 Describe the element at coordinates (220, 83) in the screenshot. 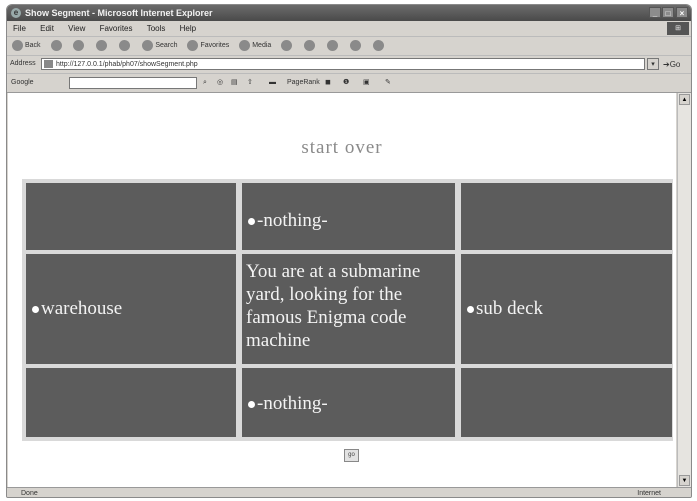

I see `google-site-icon: ◎` at that location.